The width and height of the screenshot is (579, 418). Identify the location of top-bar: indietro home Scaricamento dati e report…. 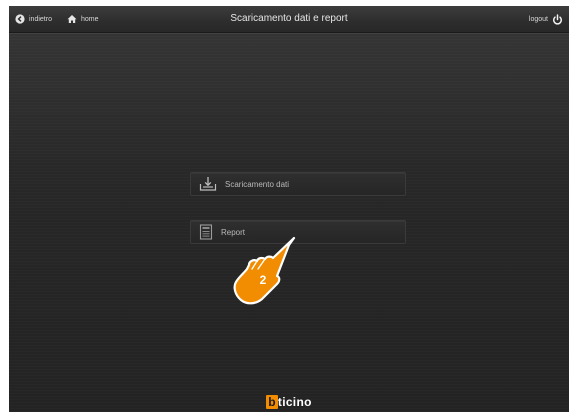
(289, 19).